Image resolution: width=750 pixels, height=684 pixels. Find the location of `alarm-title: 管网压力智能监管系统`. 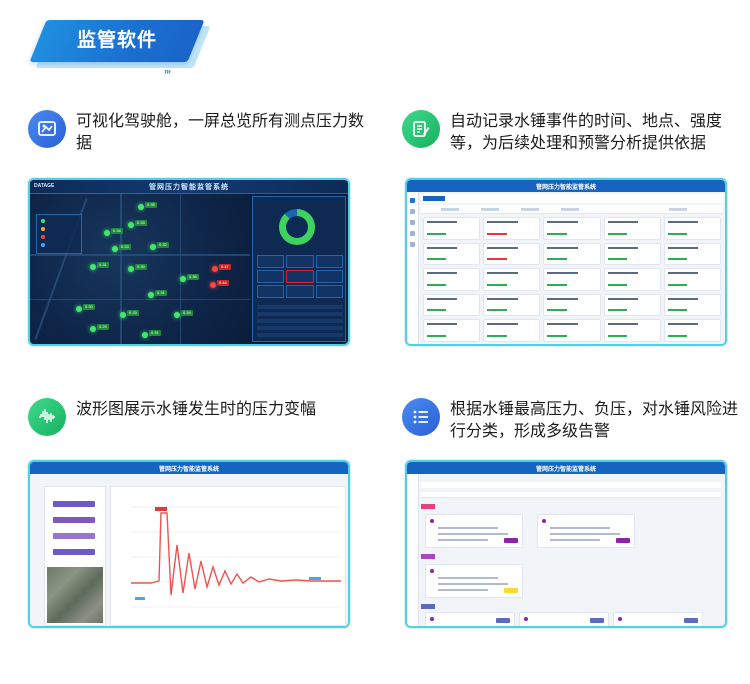

alarm-title: 管网压力智能监管系统 is located at coordinates (565, 470).